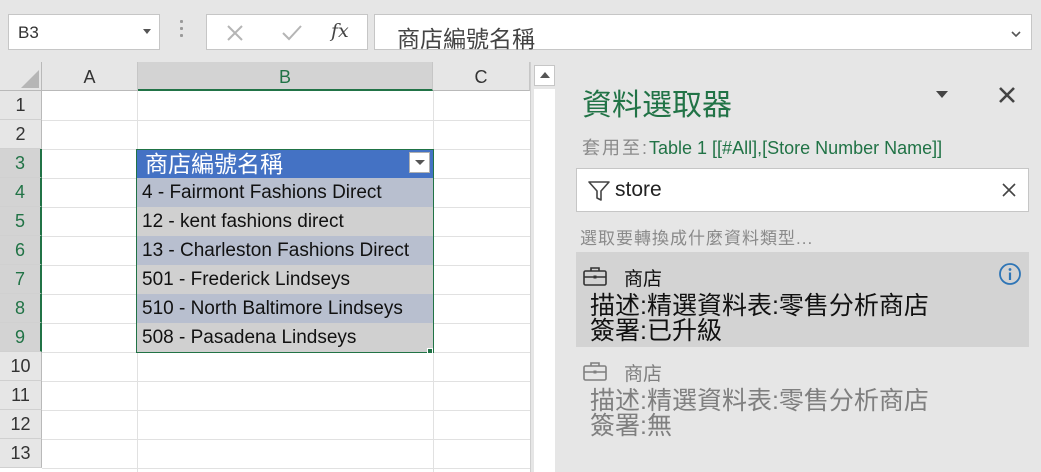  I want to click on result-item-store-upgraded: 商店 描述:精選資料表:零售分析商店 簽署:已升級, so click(802, 299).